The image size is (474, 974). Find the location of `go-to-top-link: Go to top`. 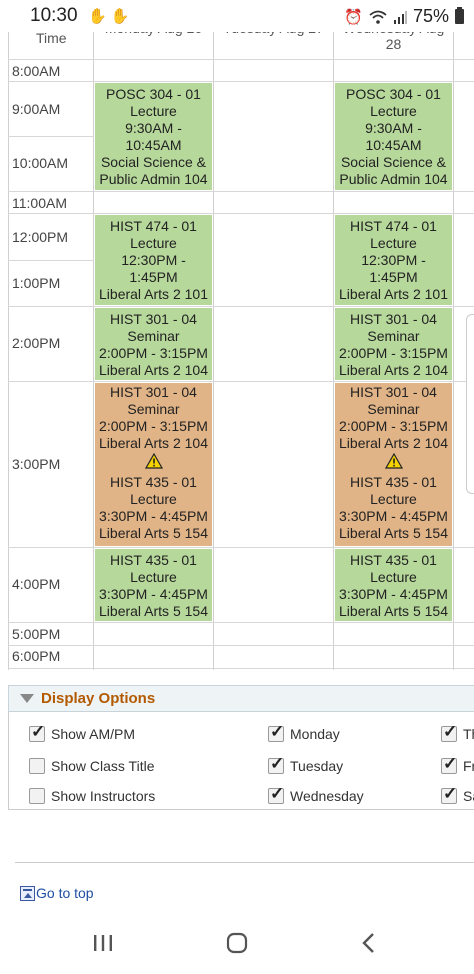

go-to-top-link: Go to top is located at coordinates (57, 893).